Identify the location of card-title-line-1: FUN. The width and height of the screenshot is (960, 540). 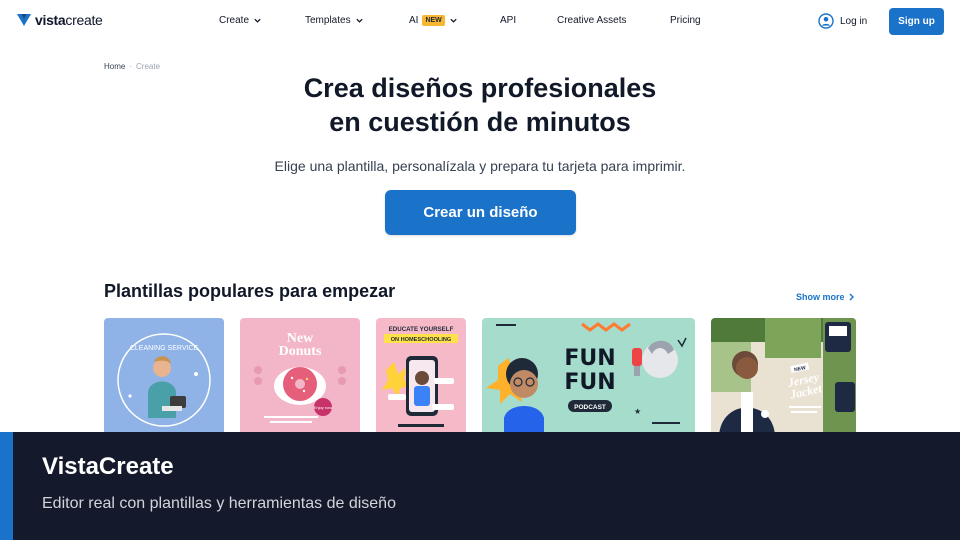
(589, 358).